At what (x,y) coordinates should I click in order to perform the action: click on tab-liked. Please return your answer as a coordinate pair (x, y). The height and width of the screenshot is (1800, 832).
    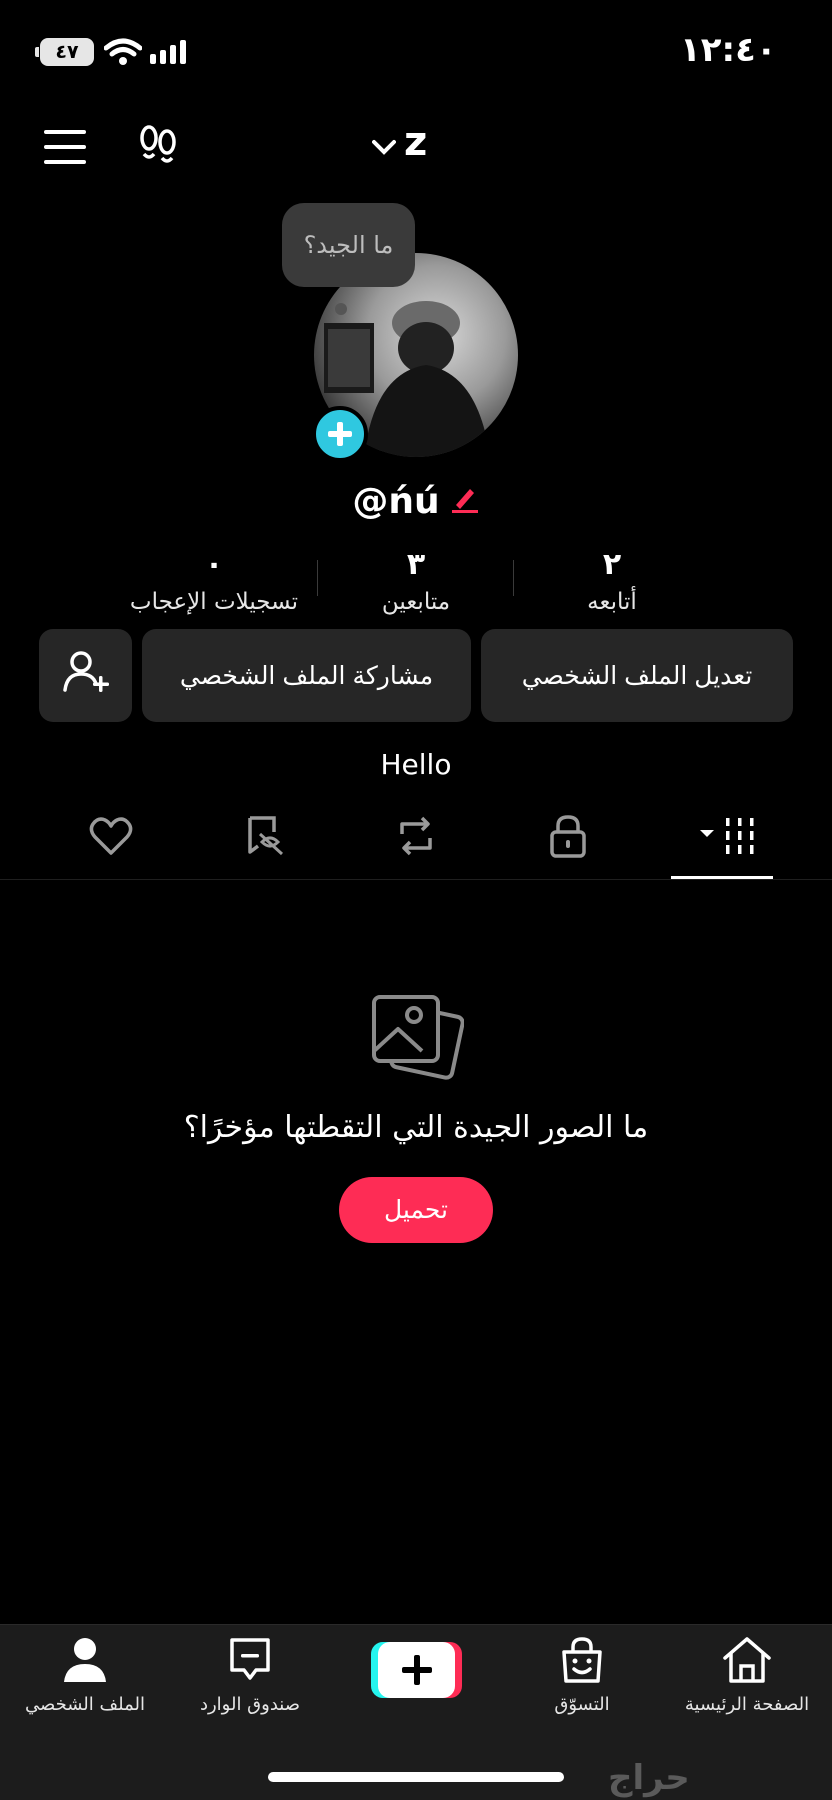
    Looking at the image, I should click on (111, 838).